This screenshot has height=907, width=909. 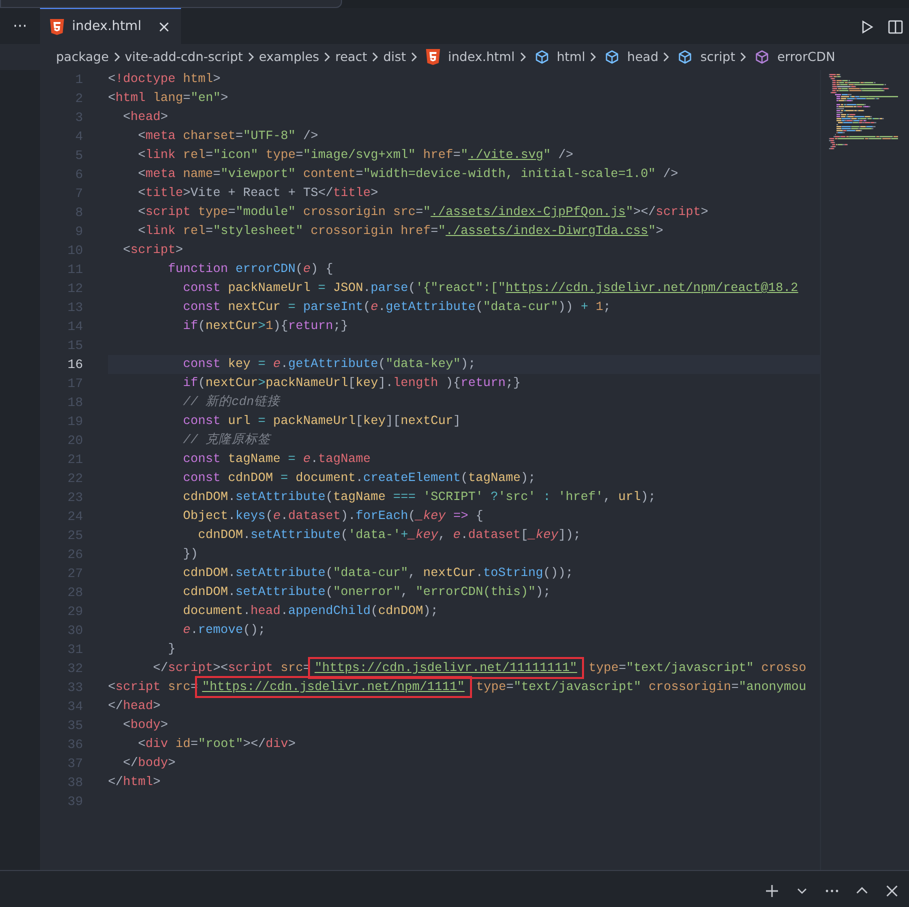 I want to click on code-line: // 克隆原标签, so click(x=226, y=440).